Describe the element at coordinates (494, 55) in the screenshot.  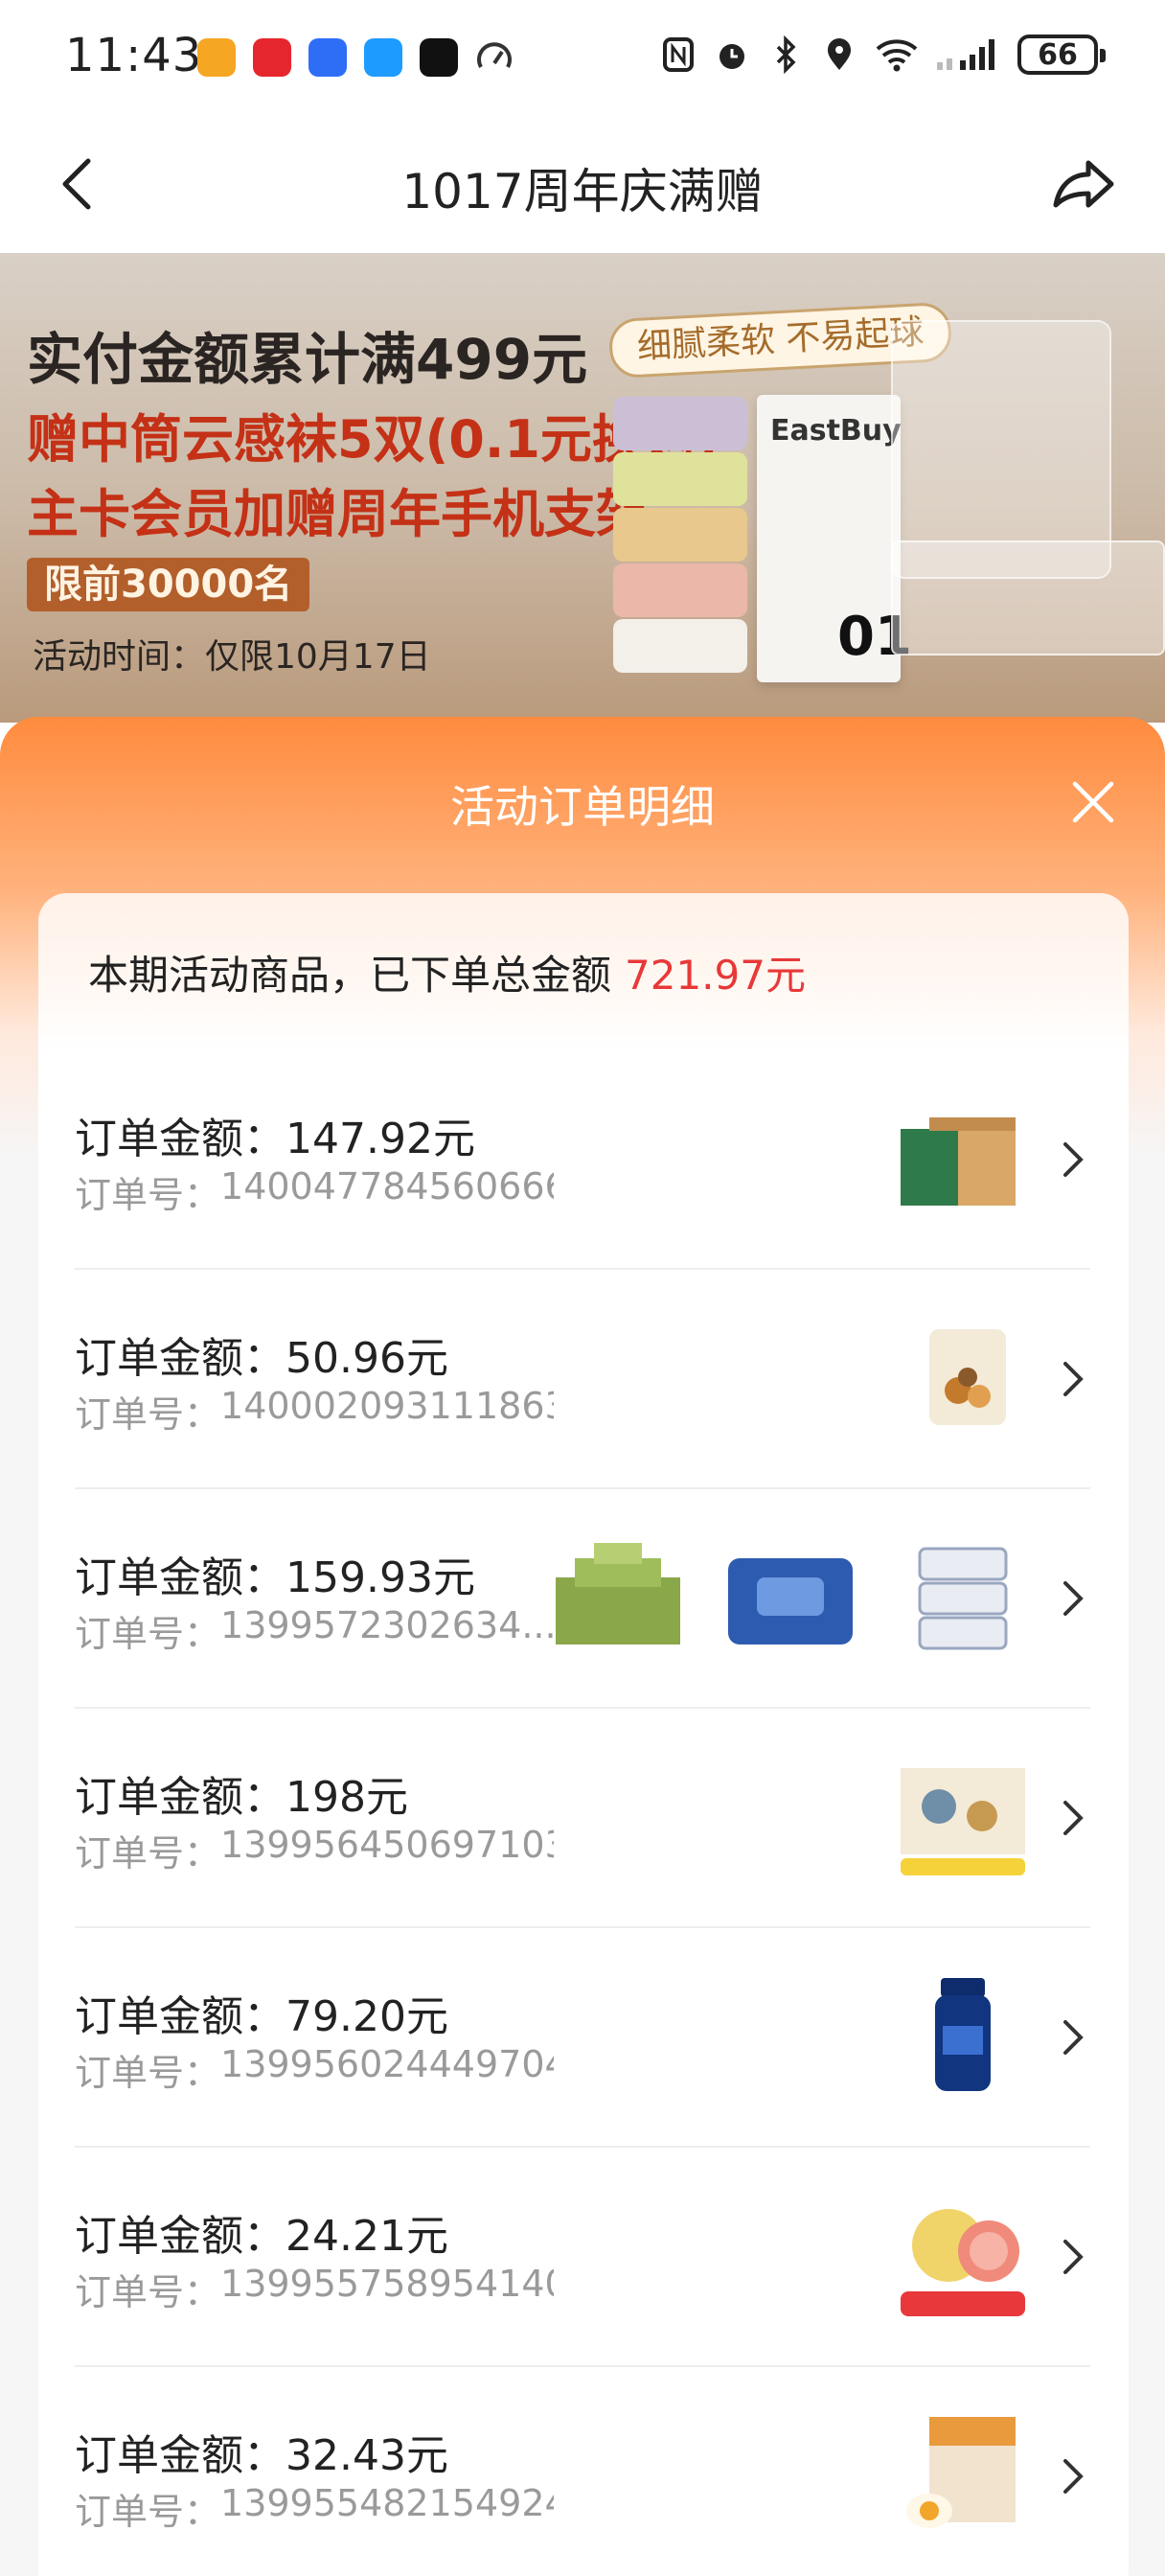
I see `speed-gauge-icon` at that location.